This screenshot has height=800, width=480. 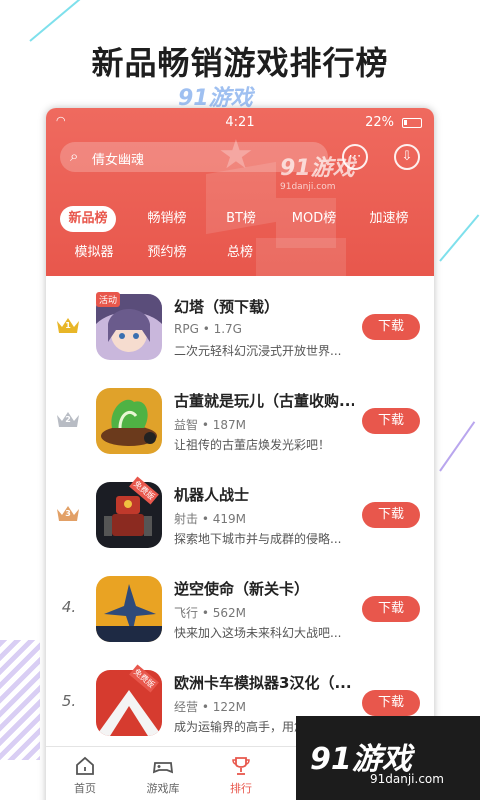 I want to click on tab-emulator: 模拟器, so click(x=94, y=253).